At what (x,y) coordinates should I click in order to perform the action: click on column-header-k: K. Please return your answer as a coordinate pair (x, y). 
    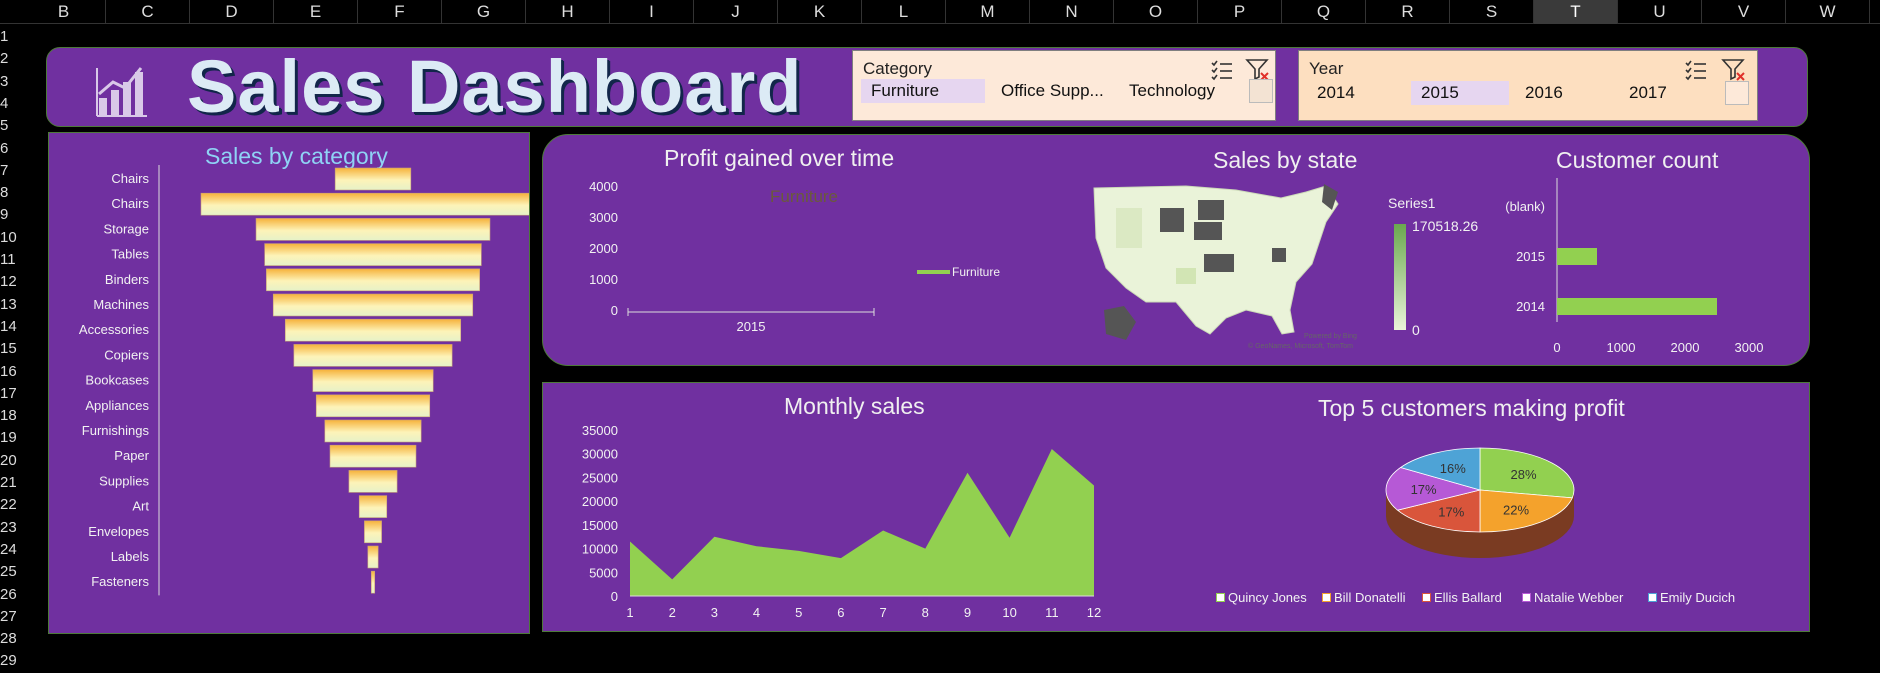
    Looking at the image, I should click on (820, 12).